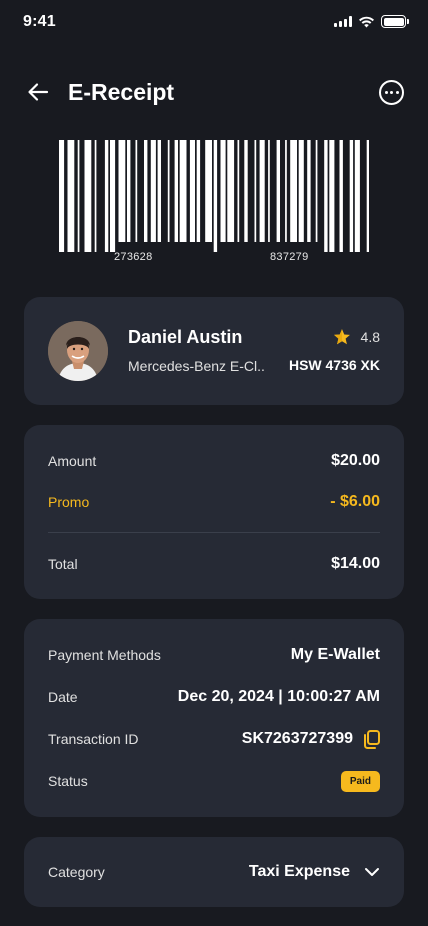 The width and height of the screenshot is (428, 926). I want to click on back-button, so click(38, 92).